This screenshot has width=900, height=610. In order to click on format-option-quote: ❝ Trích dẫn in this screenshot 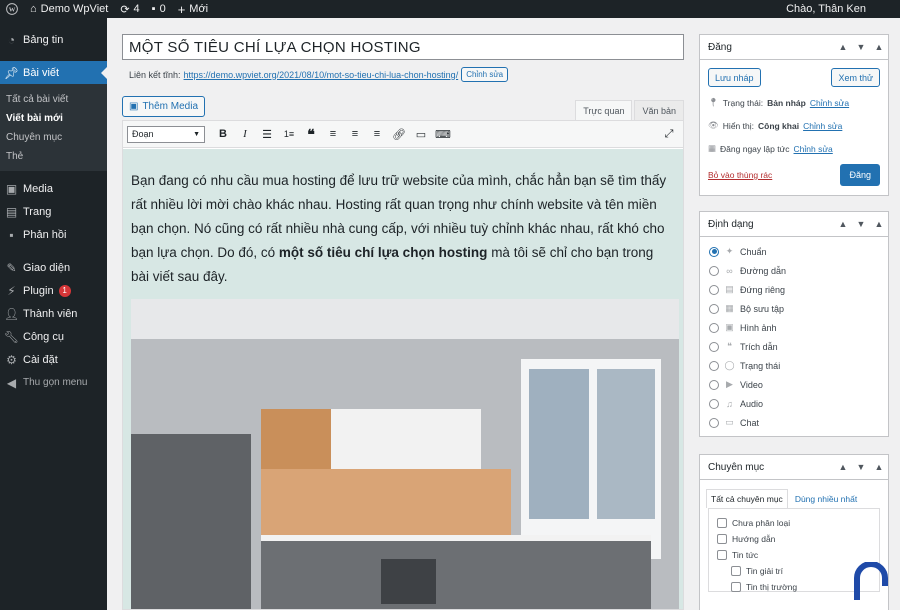, I will do `click(794, 346)`.